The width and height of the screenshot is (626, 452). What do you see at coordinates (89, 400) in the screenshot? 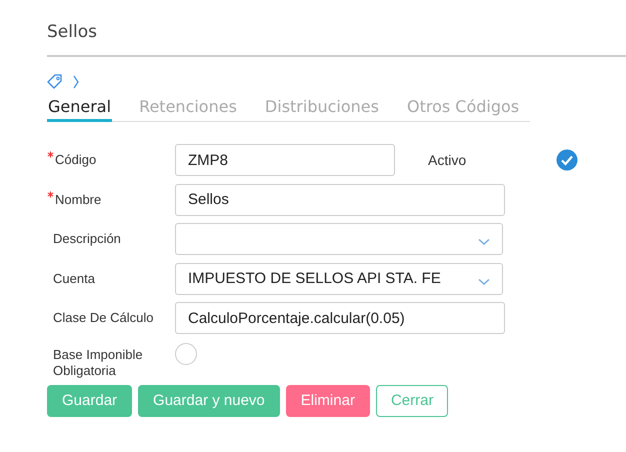
I see `save-button: Guardar` at bounding box center [89, 400].